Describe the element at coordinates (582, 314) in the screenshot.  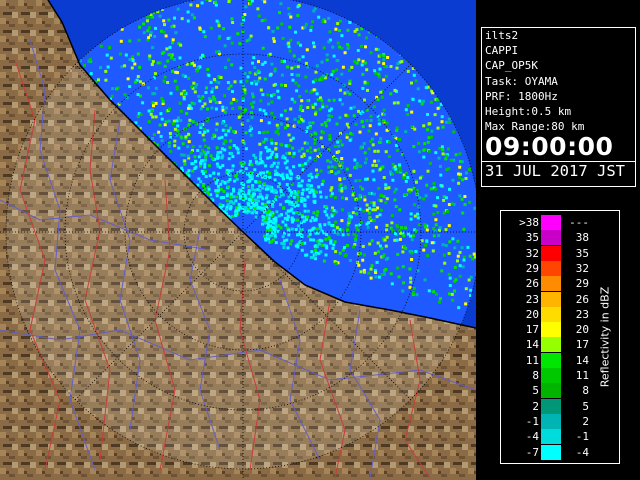
I see `legend-high-value: 23` at that location.